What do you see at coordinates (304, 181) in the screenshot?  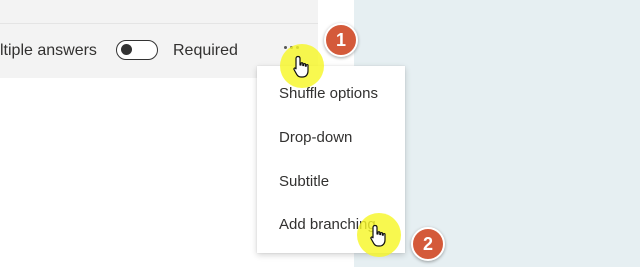 I see `menu-item-subtitle: Subtitle` at bounding box center [304, 181].